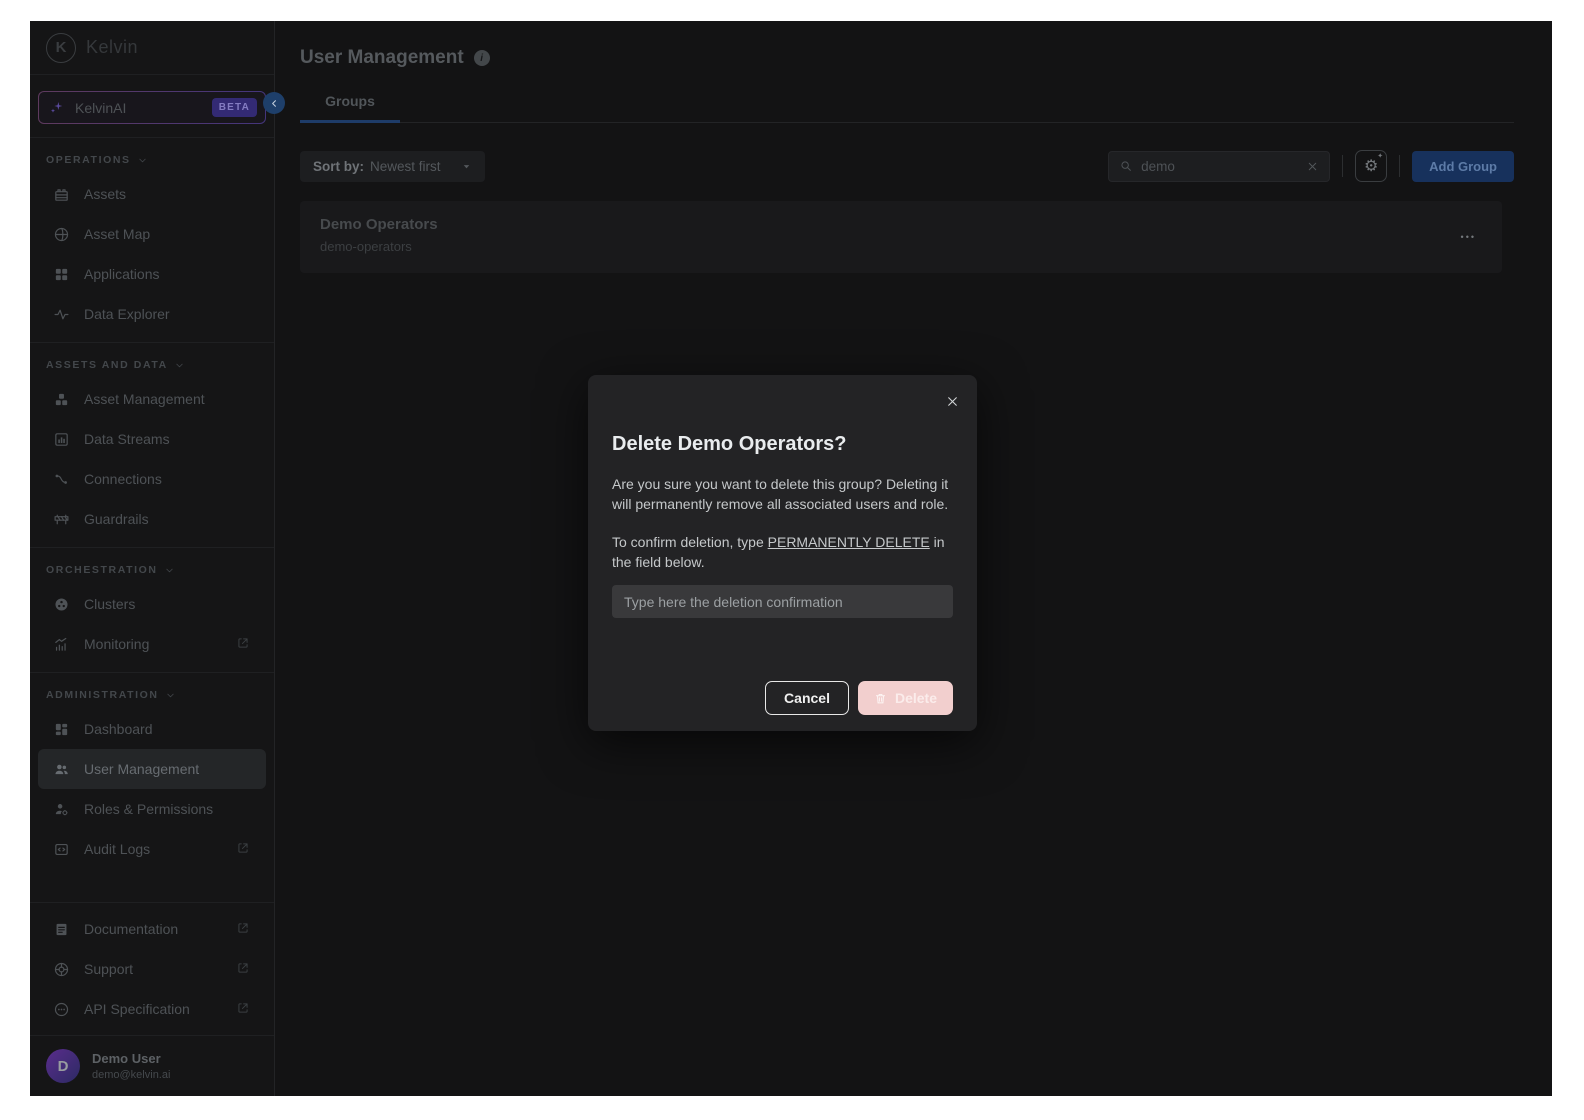 This screenshot has height=1120, width=1584. I want to click on bar-chart-icon, so click(61, 439).